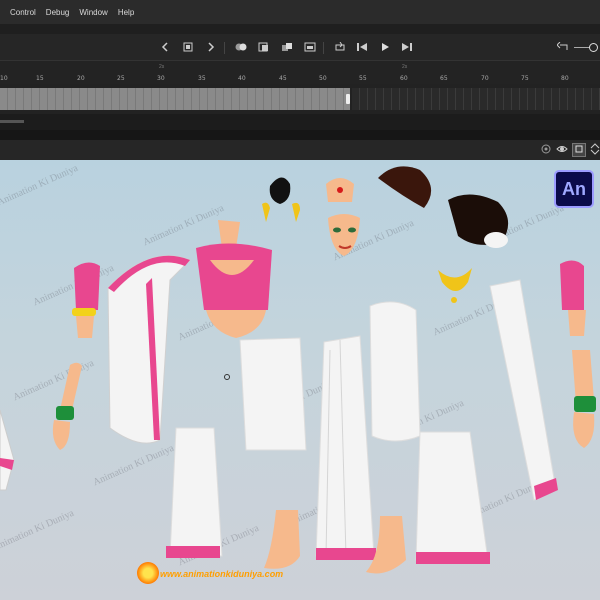  I want to click on ruler-tick-label: 10, so click(4, 78).